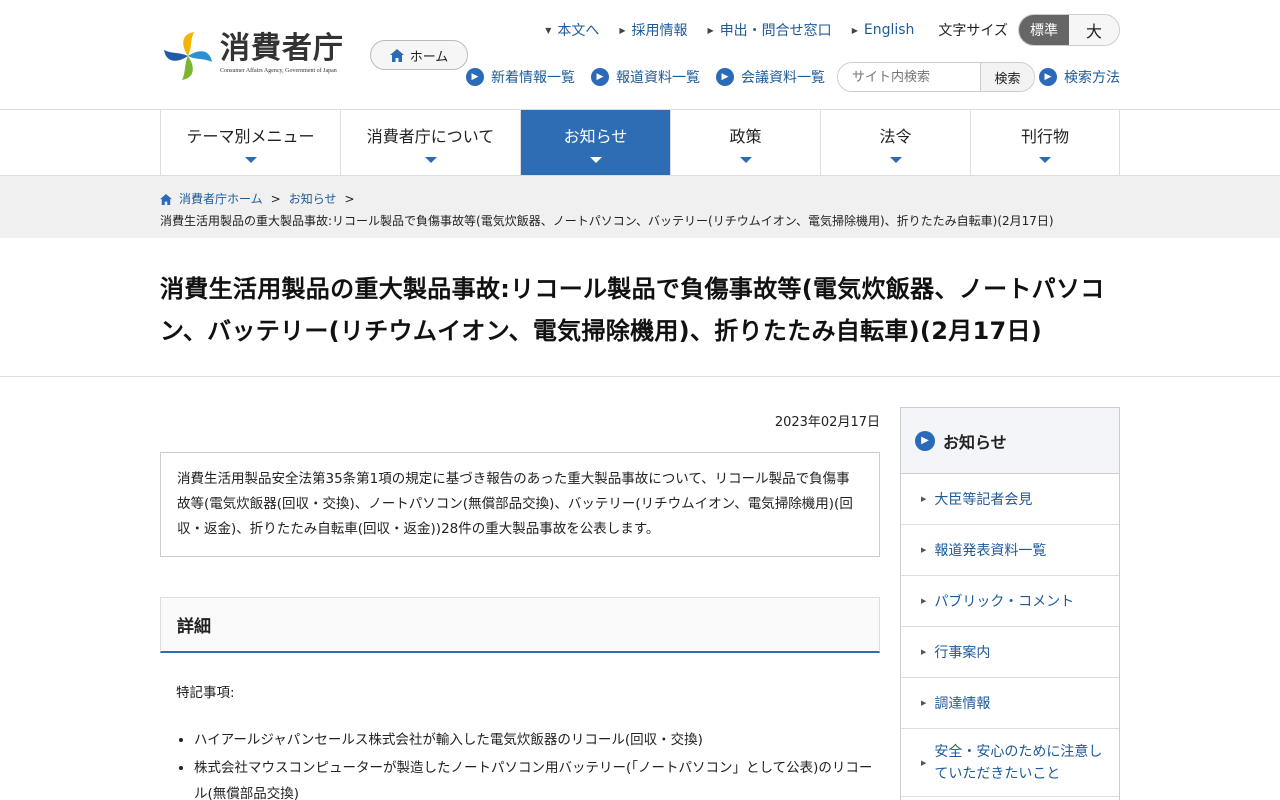 This screenshot has height=800, width=1280. I want to click on side-item-label: 行事案内, so click(962, 652).